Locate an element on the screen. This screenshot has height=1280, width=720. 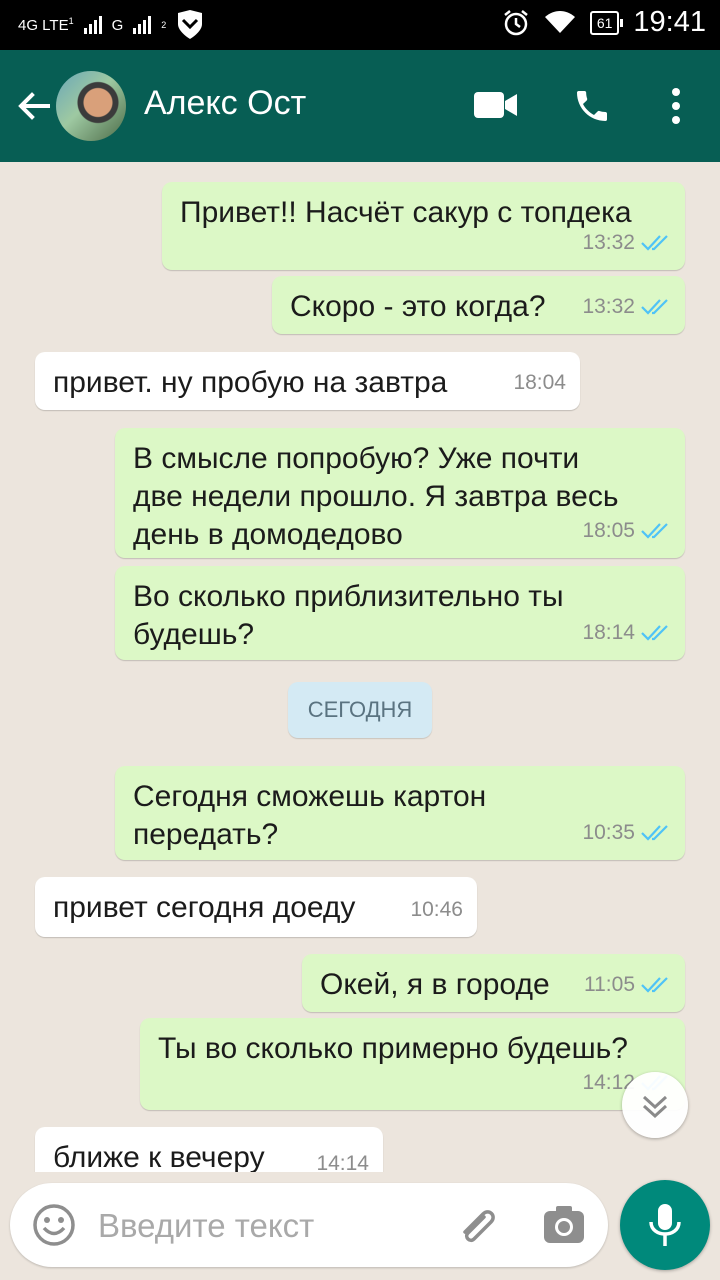
chat-header: Алекс Ост is located at coordinates (360, 106).